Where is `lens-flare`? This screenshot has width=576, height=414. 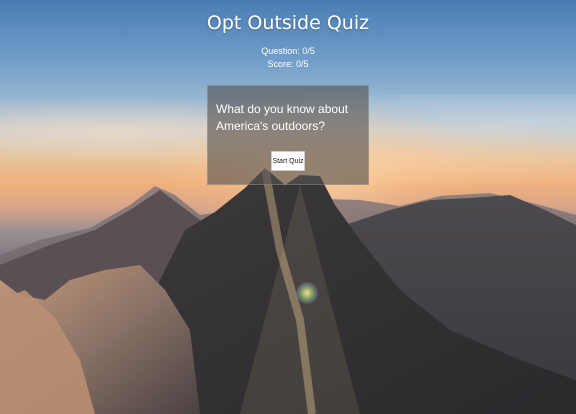
lens-flare is located at coordinates (307, 293).